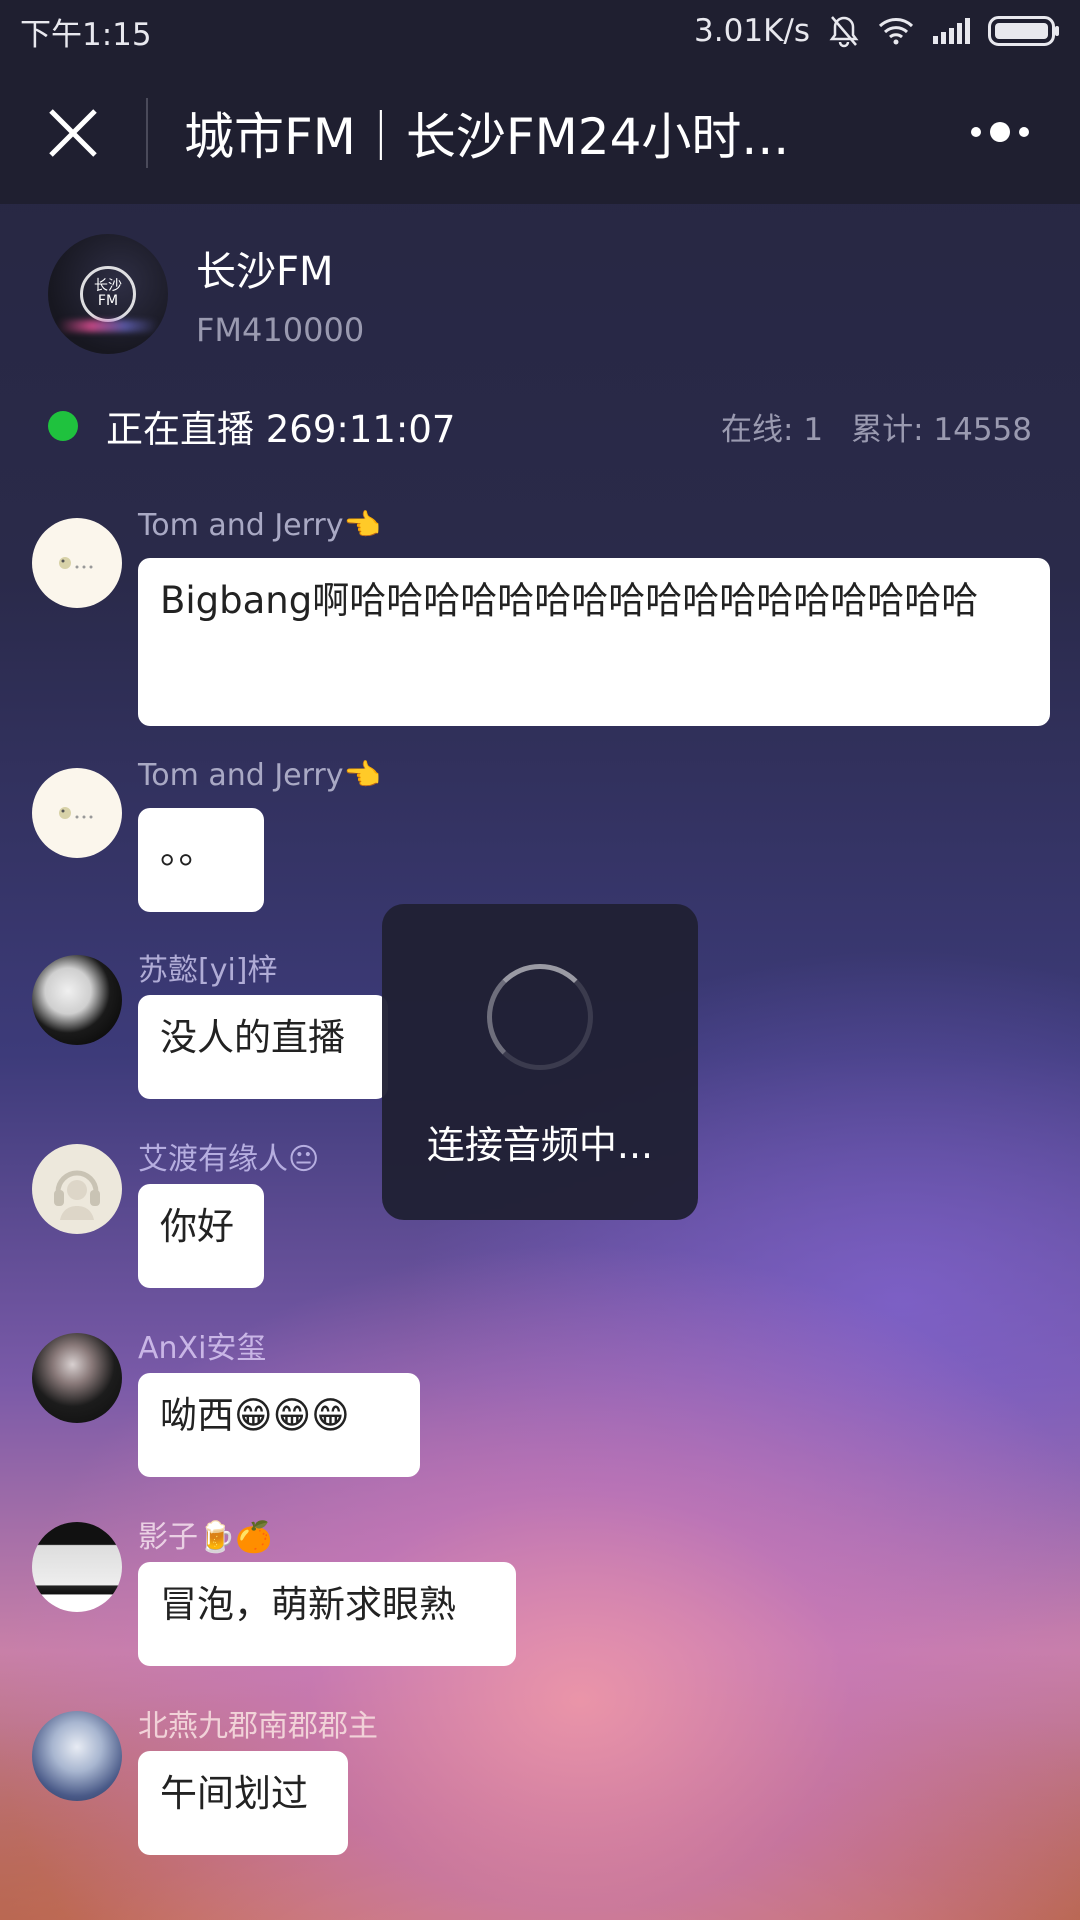 The image size is (1080, 1920). I want to click on close-icon, so click(73, 133).